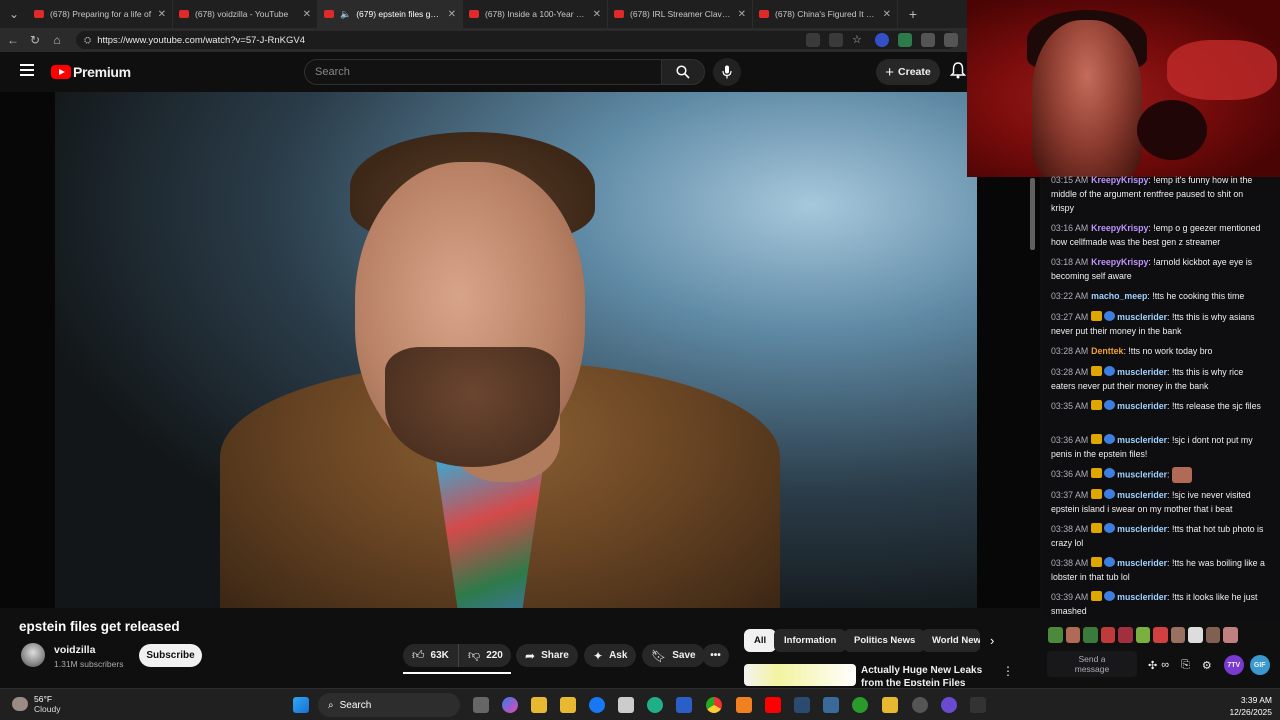 The width and height of the screenshot is (1280, 720). Describe the element at coordinates (36, 704) in the screenshot. I see `weather-widget: 56°F Cloudy` at that location.